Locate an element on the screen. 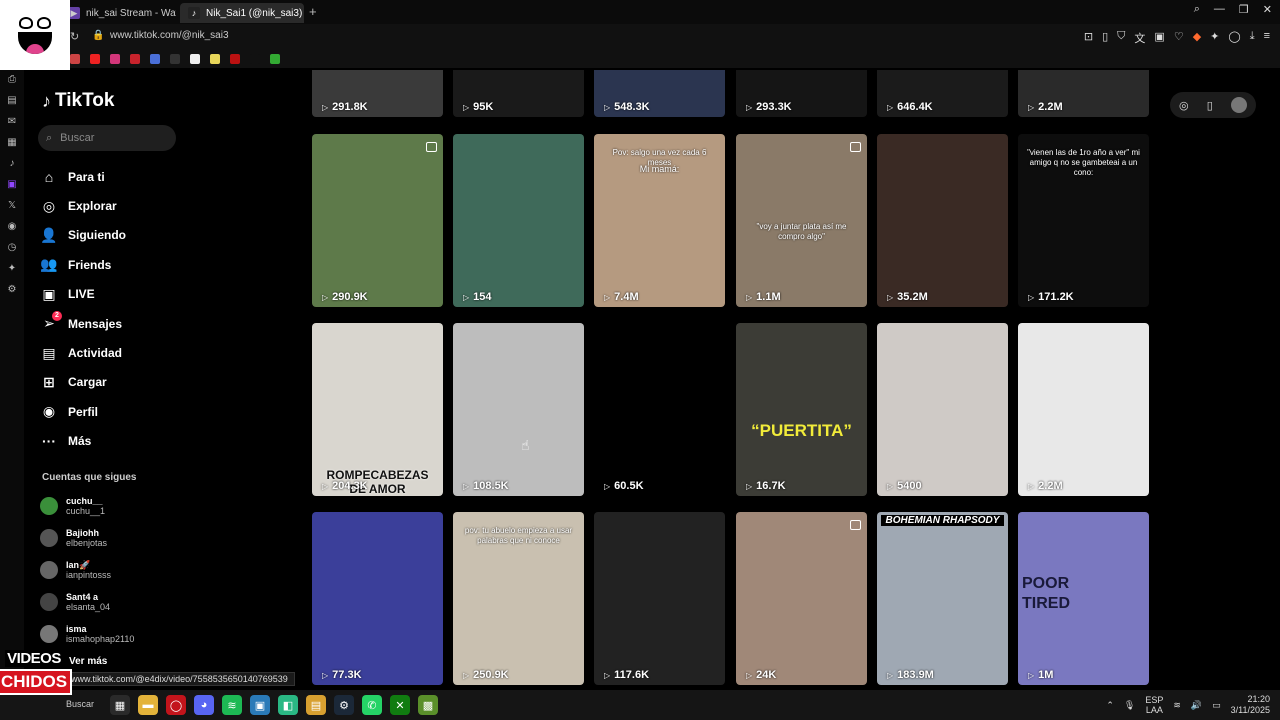  minimize-icon: — is located at coordinates (1219, 9).